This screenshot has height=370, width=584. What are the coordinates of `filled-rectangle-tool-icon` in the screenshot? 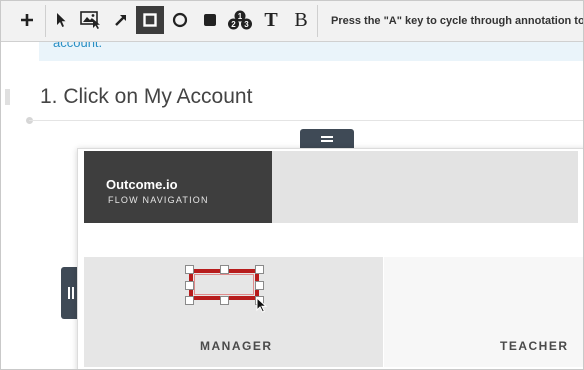 It's located at (210, 20).